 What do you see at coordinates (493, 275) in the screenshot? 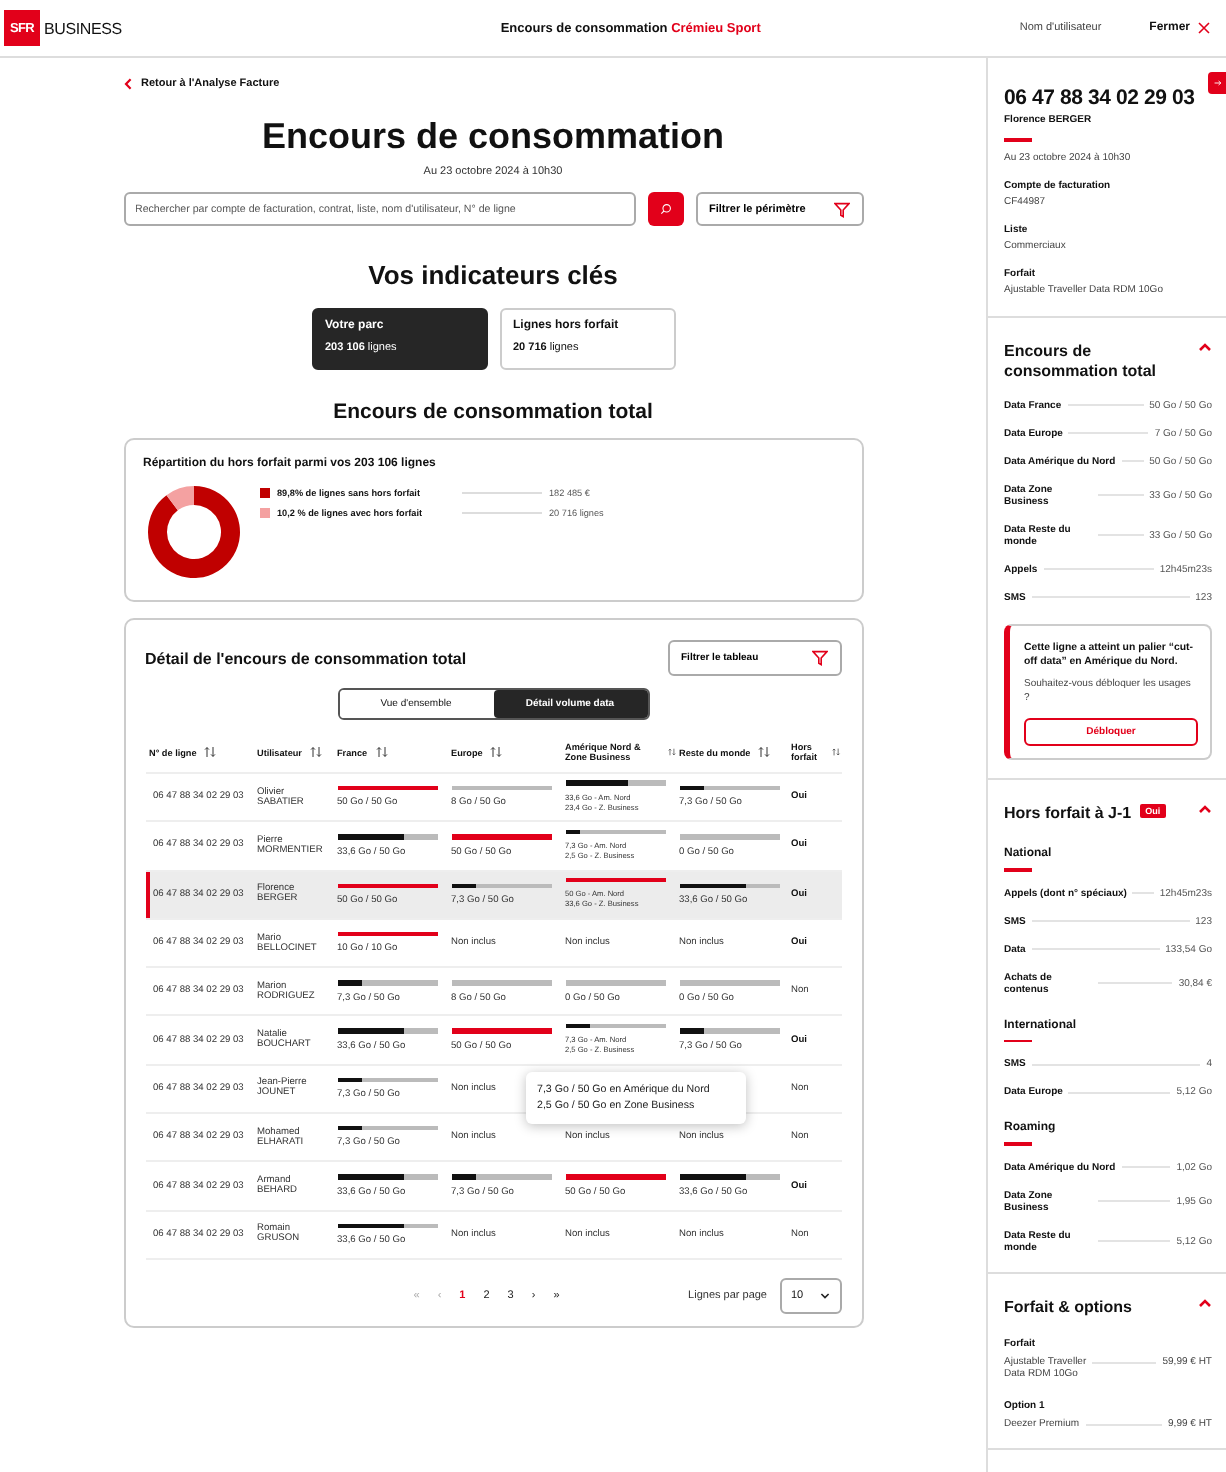
I see `section-title: Vos indicateurs clés` at bounding box center [493, 275].